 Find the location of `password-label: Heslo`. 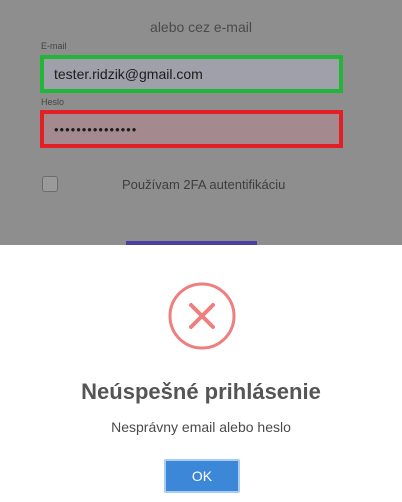

password-label: Heslo is located at coordinates (53, 102).